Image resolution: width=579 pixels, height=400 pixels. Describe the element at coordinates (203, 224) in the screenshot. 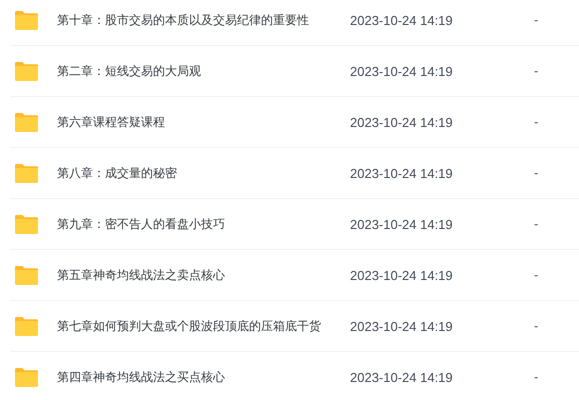

I see `folder-name: 第九章：密不告人的看盘小技巧` at that location.